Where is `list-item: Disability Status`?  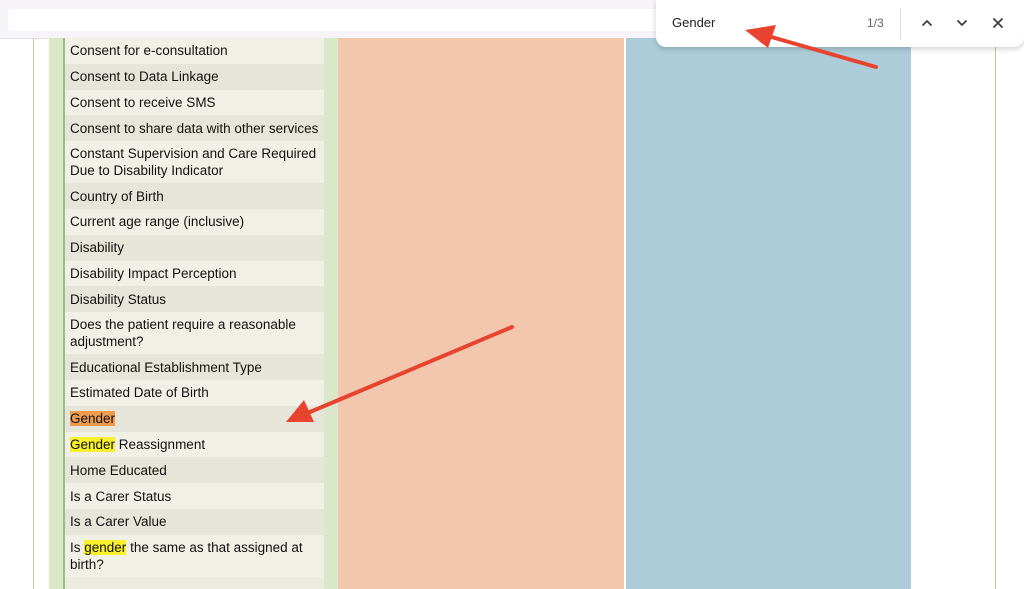 list-item: Disability Status is located at coordinates (194, 299).